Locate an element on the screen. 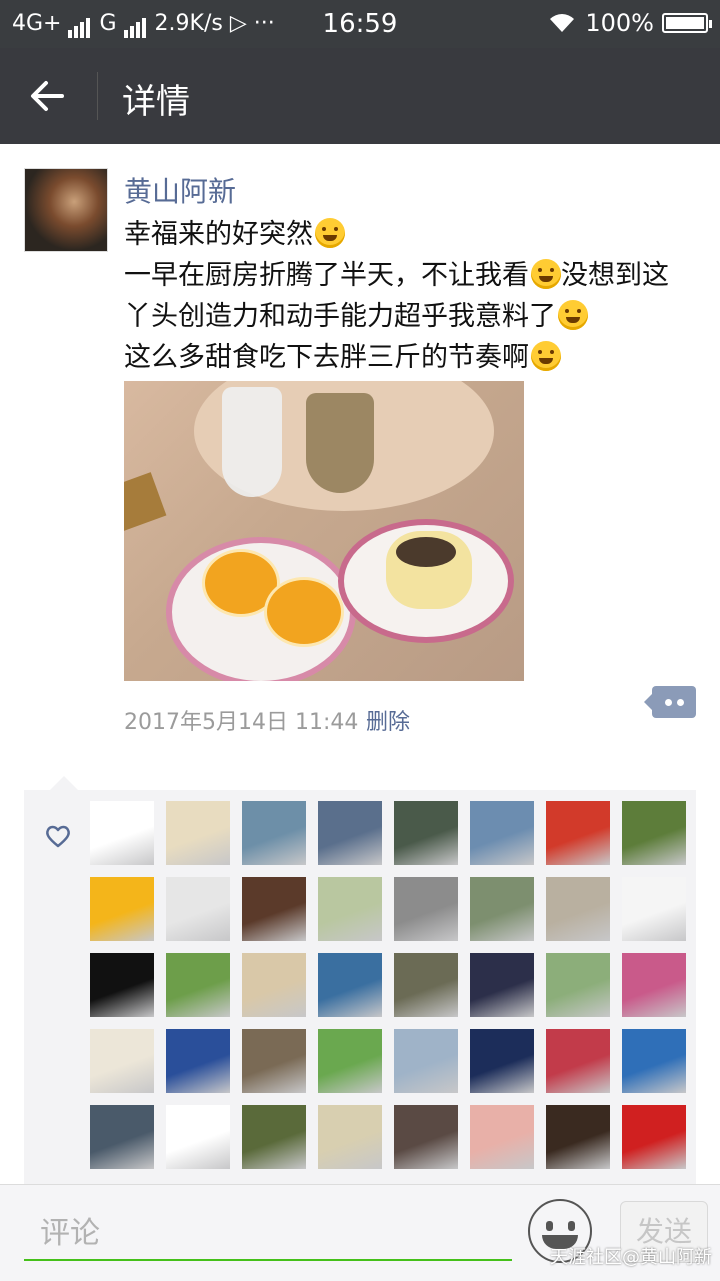  nav-divider is located at coordinates (97, 96).